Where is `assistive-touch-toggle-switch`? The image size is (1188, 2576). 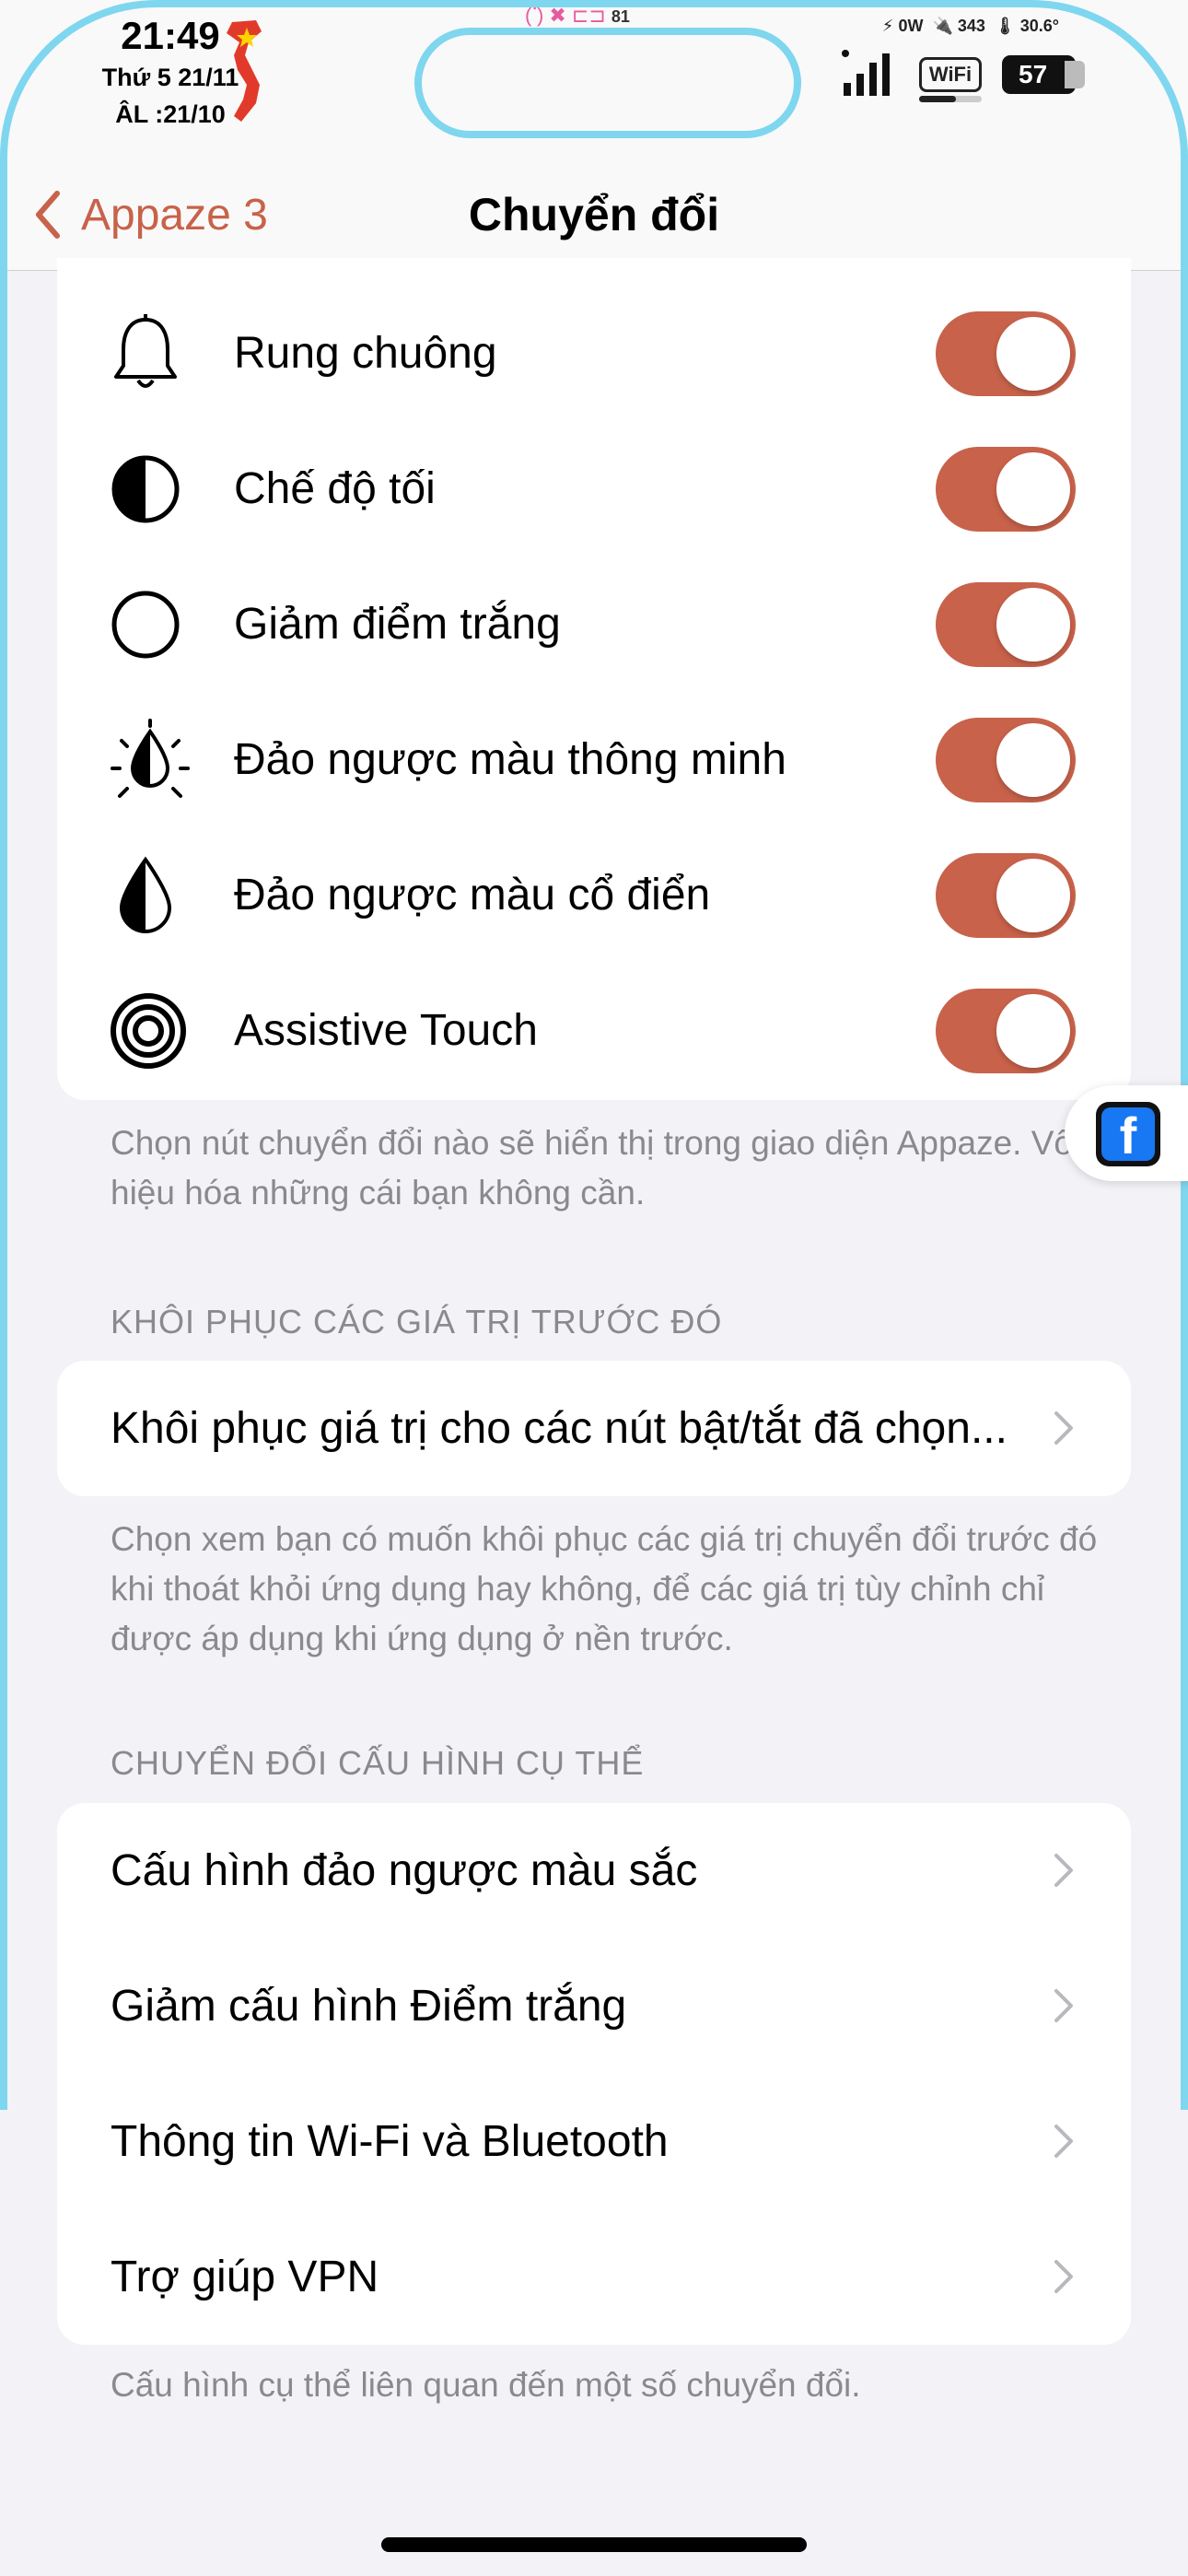
assistive-touch-toggle-switch is located at coordinates (1006, 1030).